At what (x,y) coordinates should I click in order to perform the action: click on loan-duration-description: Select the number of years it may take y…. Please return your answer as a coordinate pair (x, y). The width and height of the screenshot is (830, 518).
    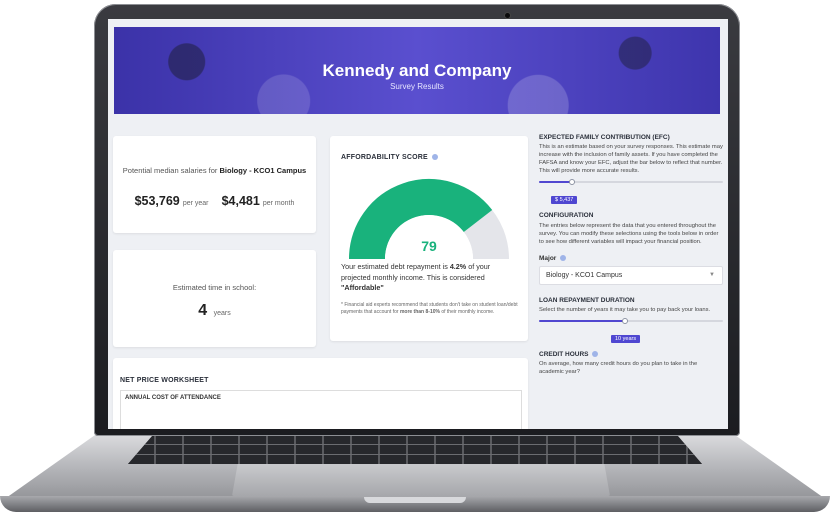
    Looking at the image, I should click on (625, 310).